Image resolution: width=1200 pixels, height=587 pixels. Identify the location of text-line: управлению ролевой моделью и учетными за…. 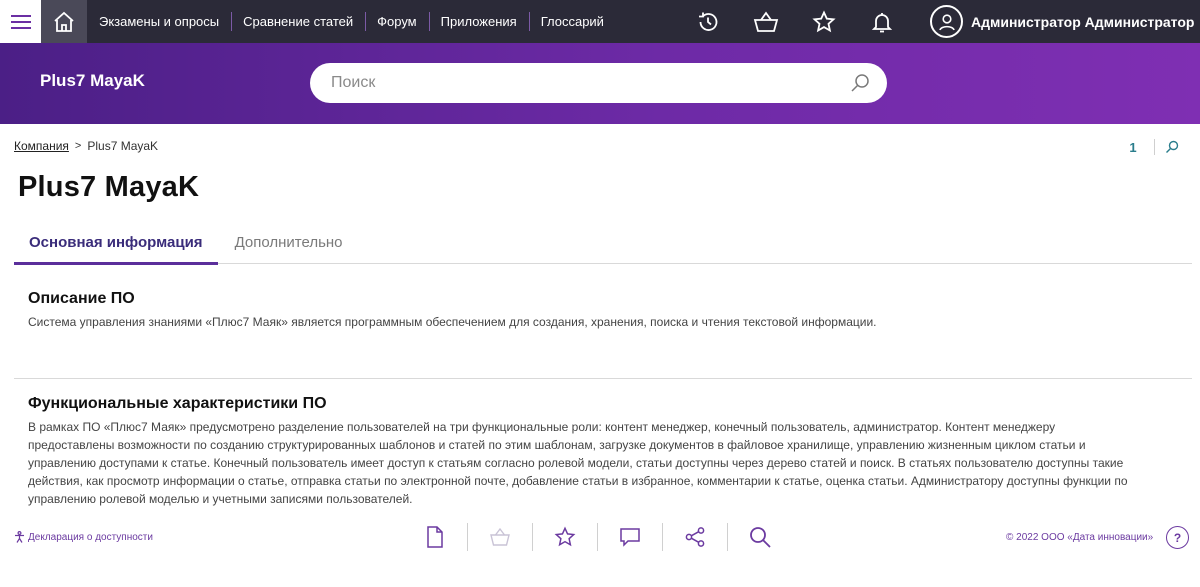
(220, 499).